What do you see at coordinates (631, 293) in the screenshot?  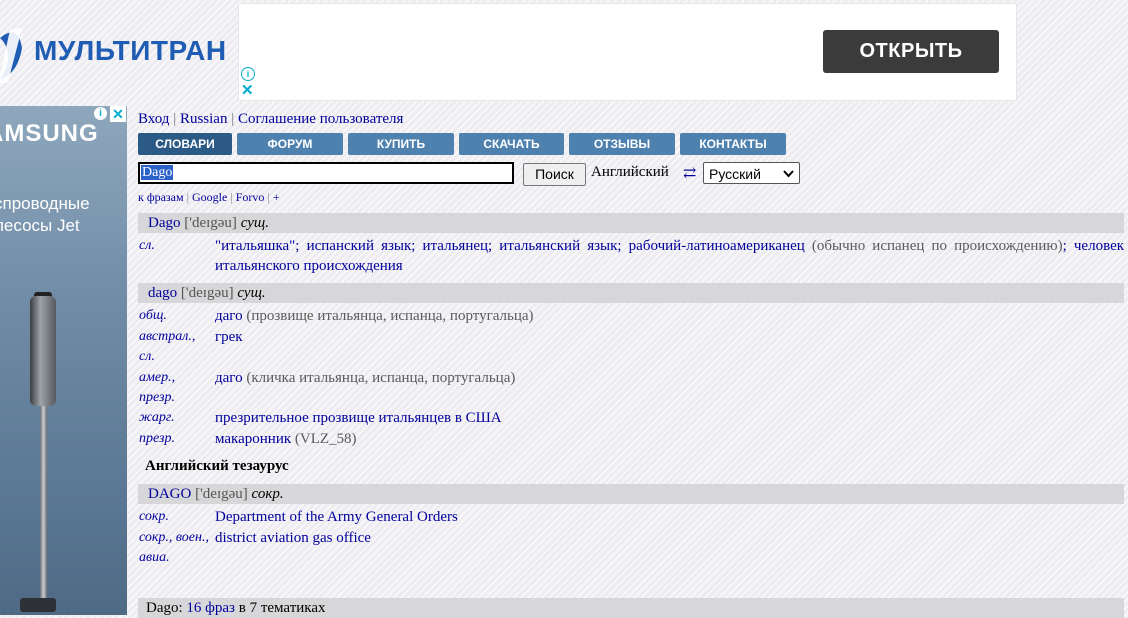 I see `entry-header: dago ['deɪgəu] сущ.` at bounding box center [631, 293].